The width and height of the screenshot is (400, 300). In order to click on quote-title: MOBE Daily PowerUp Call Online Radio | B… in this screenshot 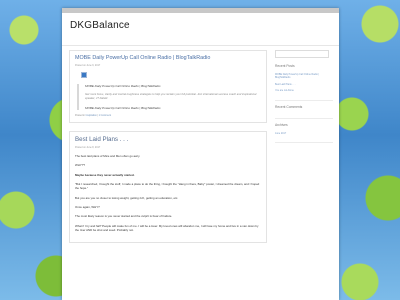, I will do `click(123, 86)`.